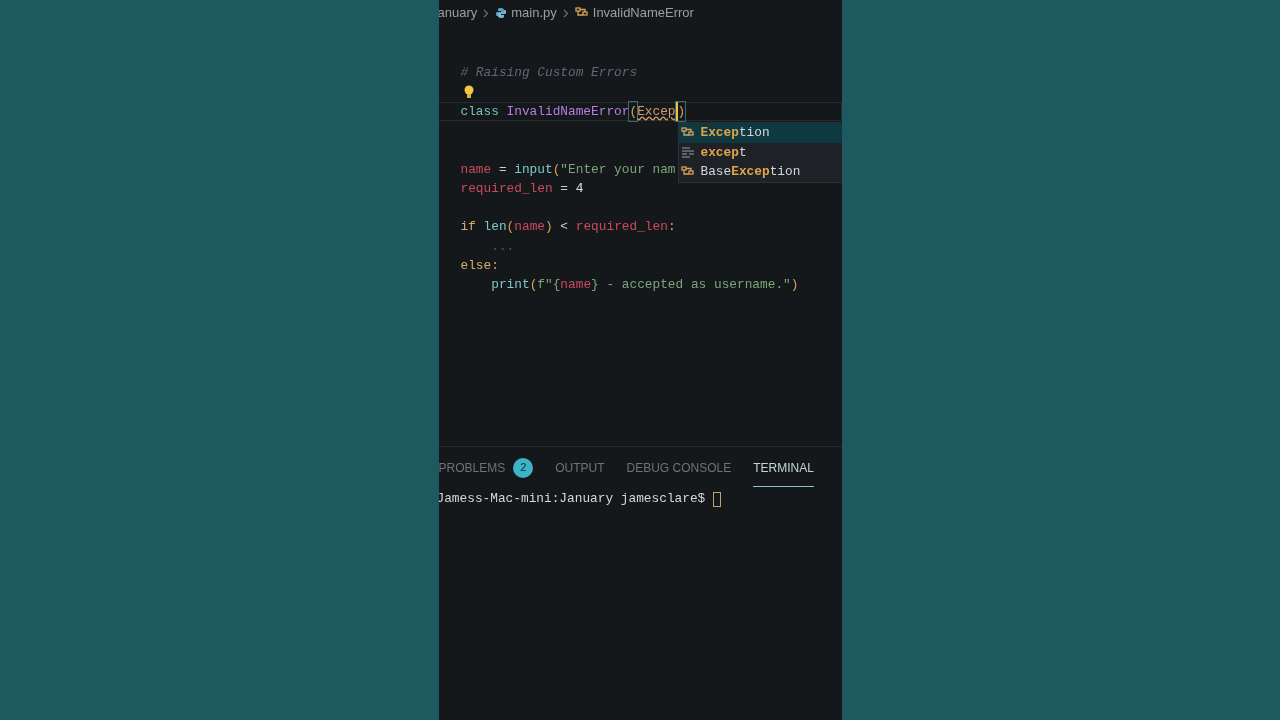 This screenshot has height=720, width=1280. What do you see at coordinates (486, 467) in the screenshot?
I see `panel-tab: PROBLEMS 2` at bounding box center [486, 467].